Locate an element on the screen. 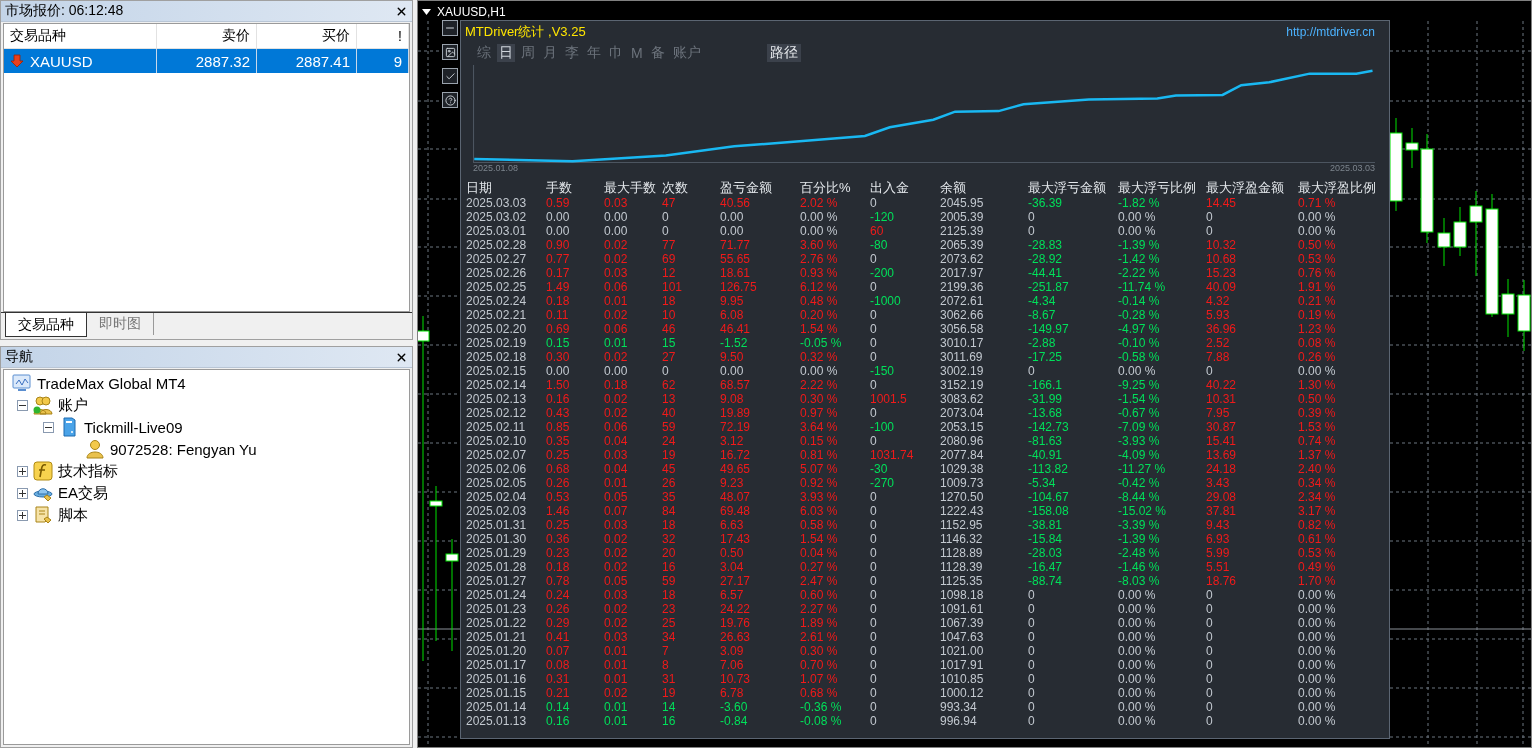 Image resolution: width=1532 pixels, height=748 pixels. tab: 交易品种 is located at coordinates (46, 325).